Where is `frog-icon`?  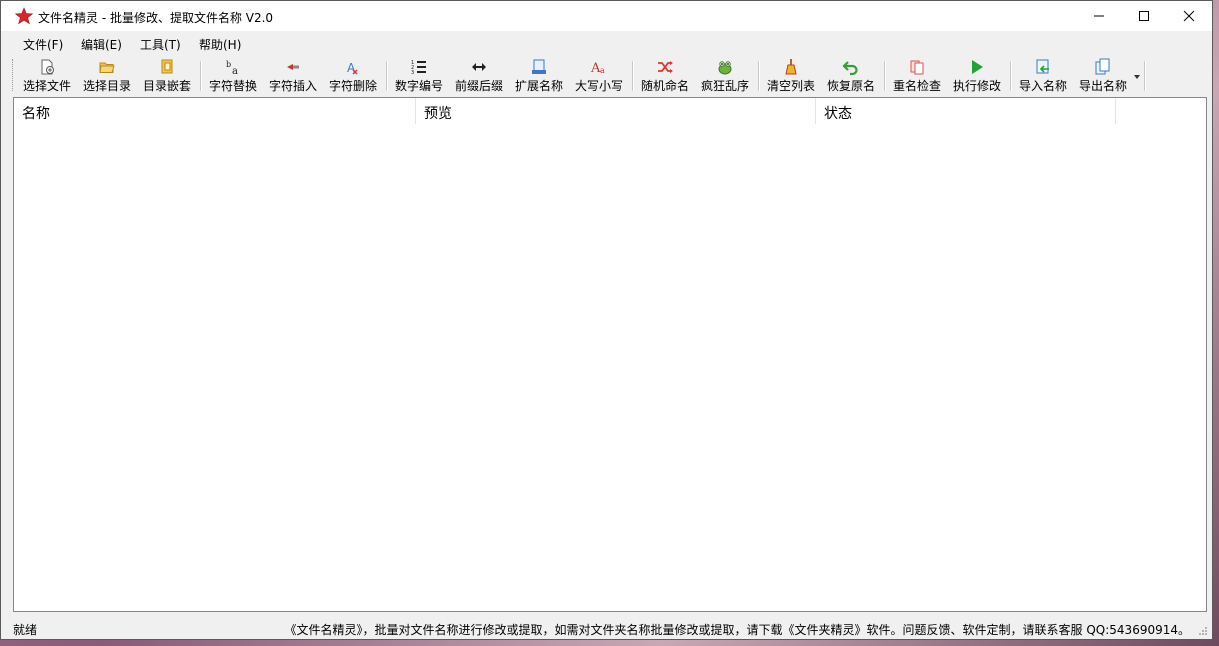
frog-icon is located at coordinates (725, 68).